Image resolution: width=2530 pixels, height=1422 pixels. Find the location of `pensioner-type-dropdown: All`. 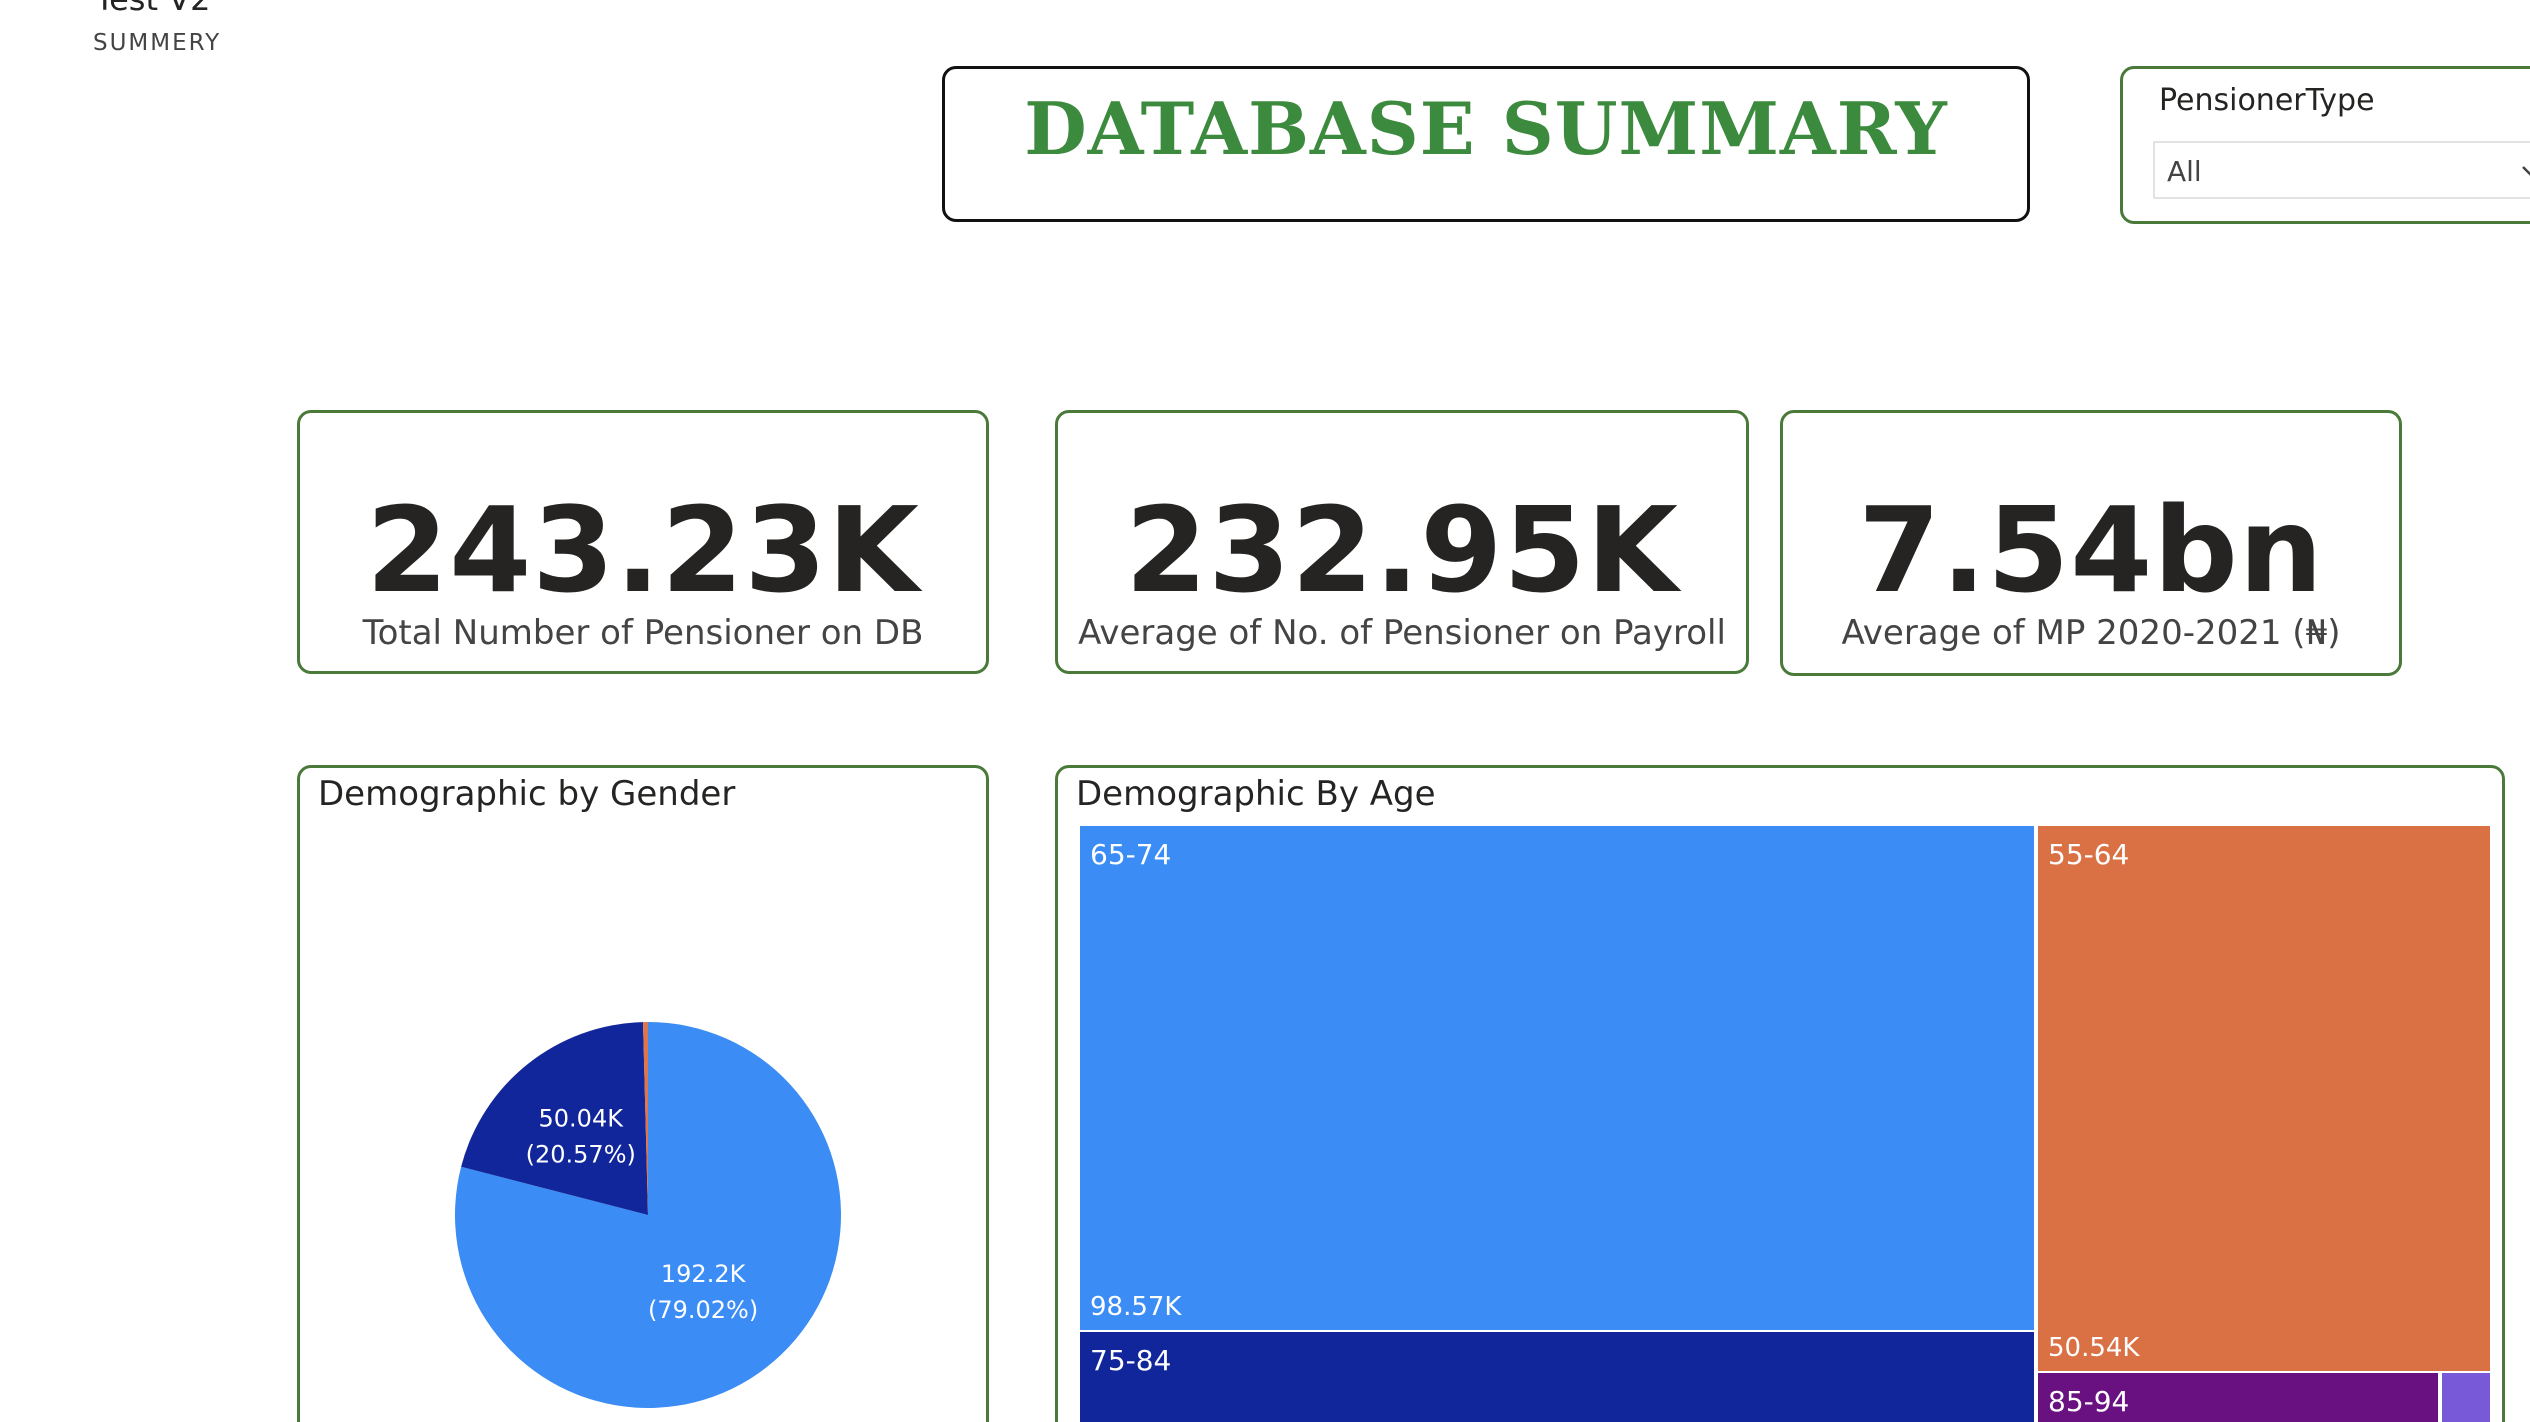

pensioner-type-dropdown: All is located at coordinates (2341, 170).